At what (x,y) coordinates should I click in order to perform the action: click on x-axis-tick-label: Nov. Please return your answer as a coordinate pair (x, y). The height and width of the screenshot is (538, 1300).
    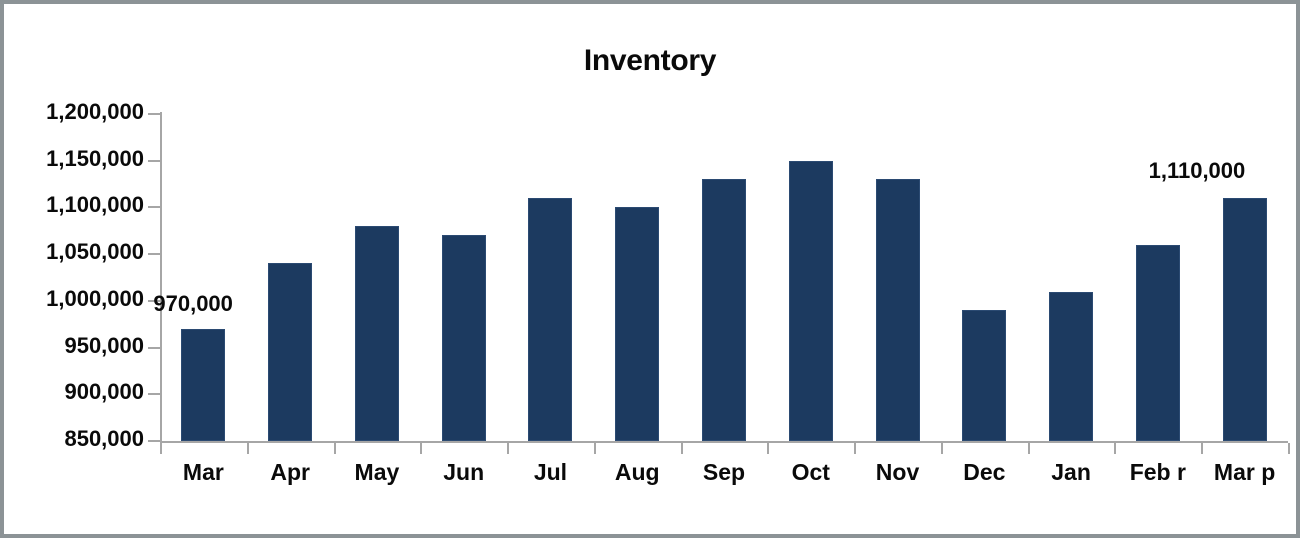
    Looking at the image, I should click on (897, 472).